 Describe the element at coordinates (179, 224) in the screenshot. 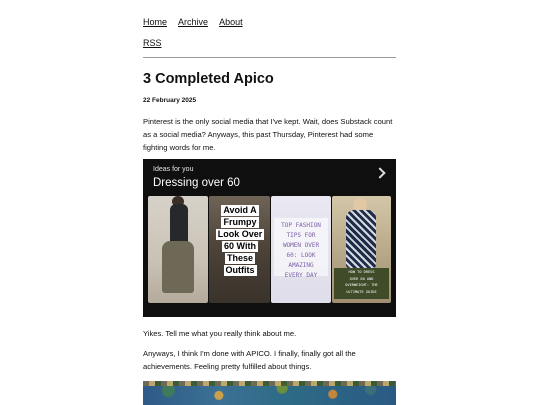

I see `figure-top` at that location.